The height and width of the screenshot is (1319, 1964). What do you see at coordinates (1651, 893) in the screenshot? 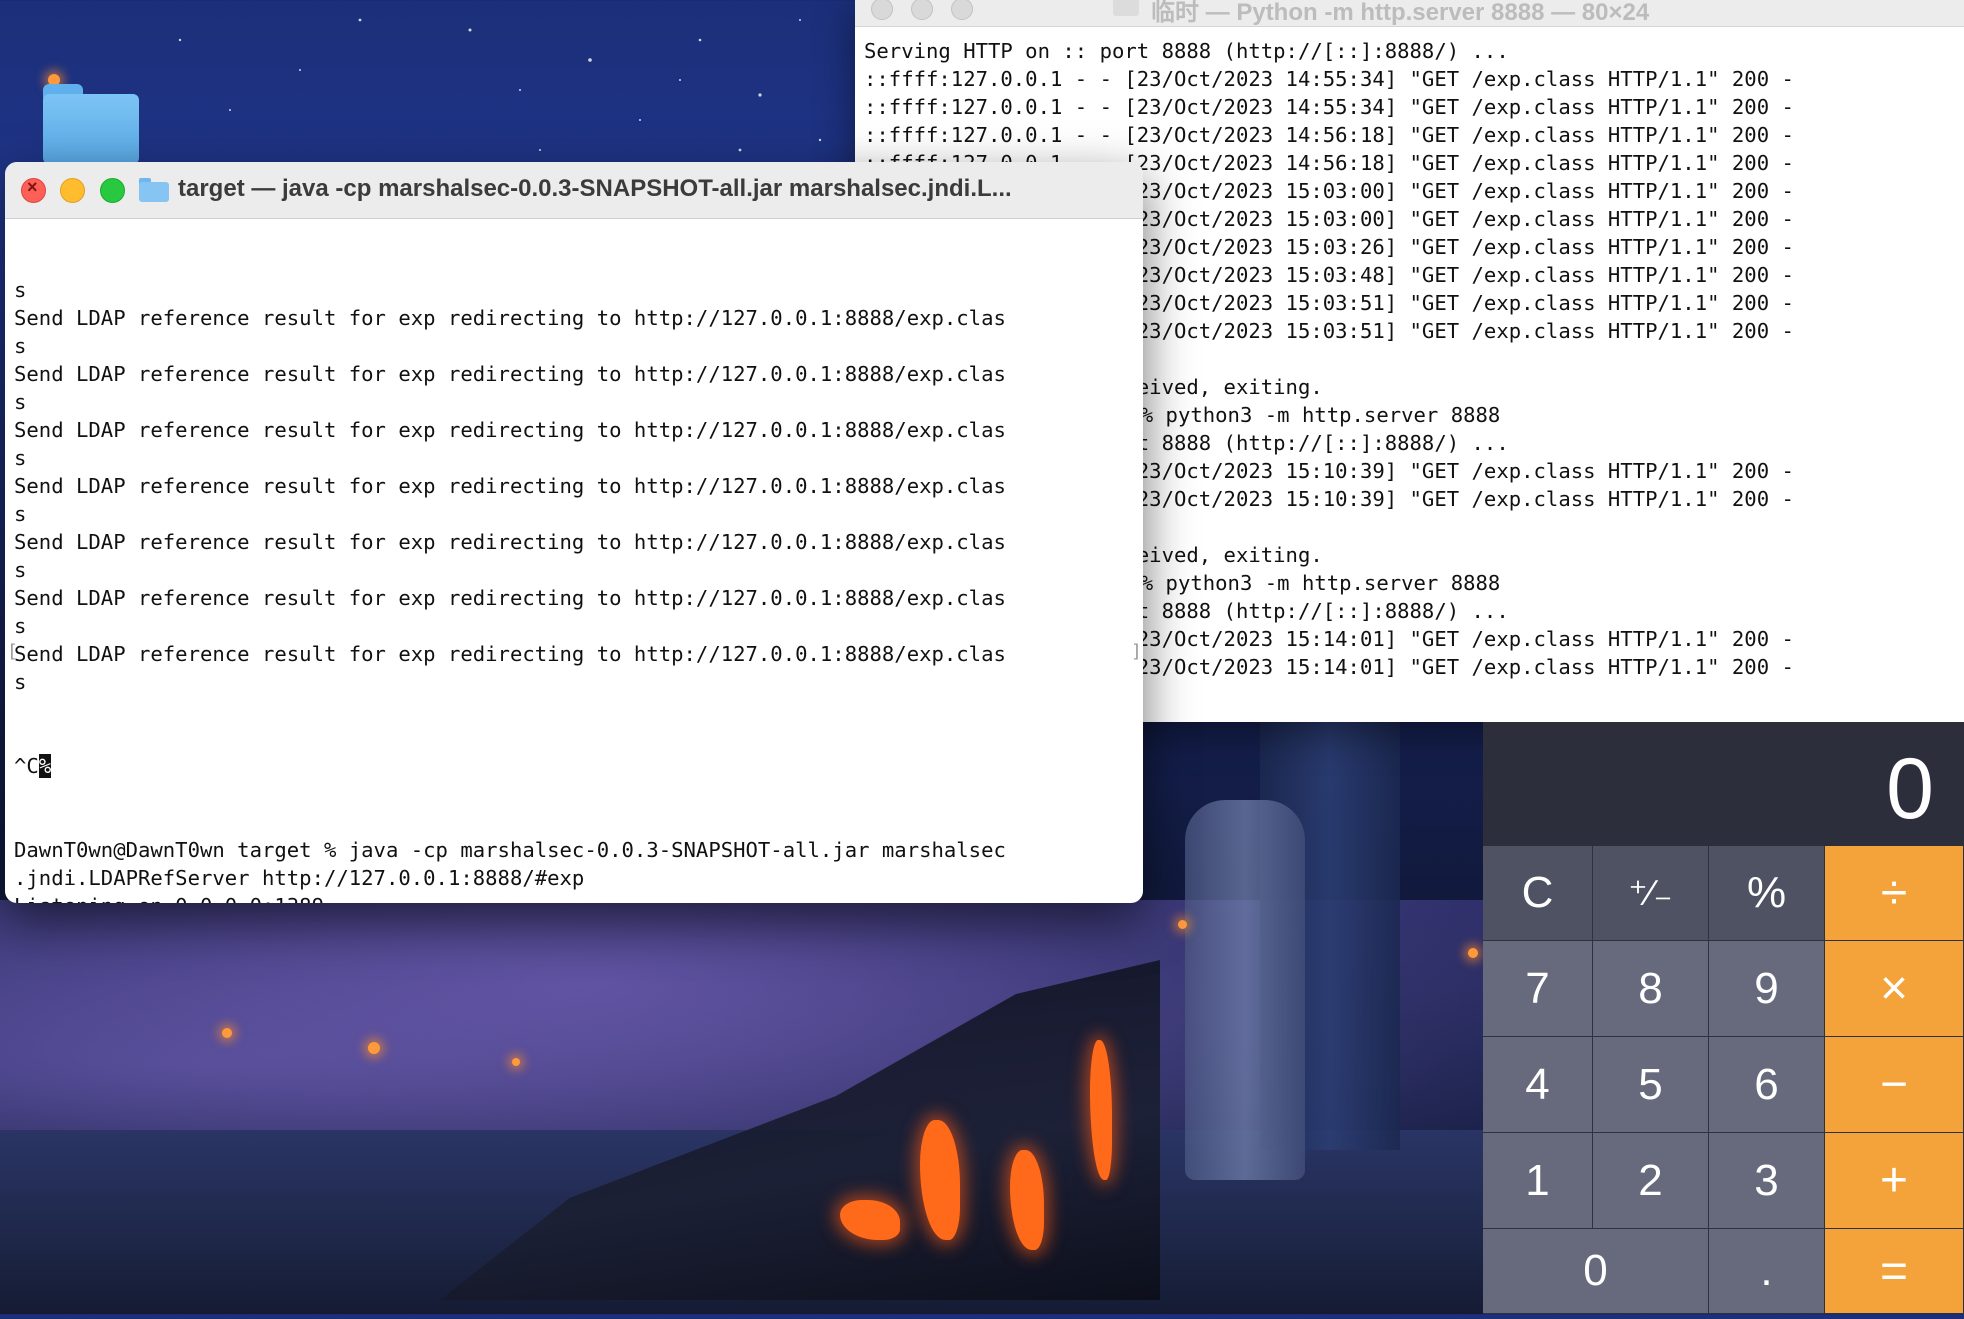
I see `sign-toggle-button: ⁺∕₋` at bounding box center [1651, 893].